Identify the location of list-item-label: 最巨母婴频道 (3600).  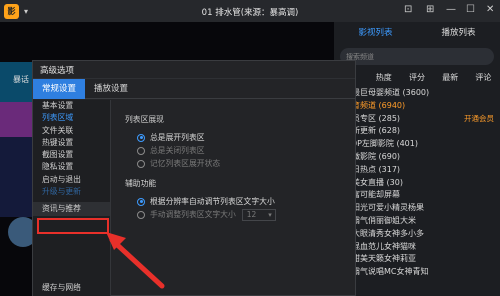
(391, 92).